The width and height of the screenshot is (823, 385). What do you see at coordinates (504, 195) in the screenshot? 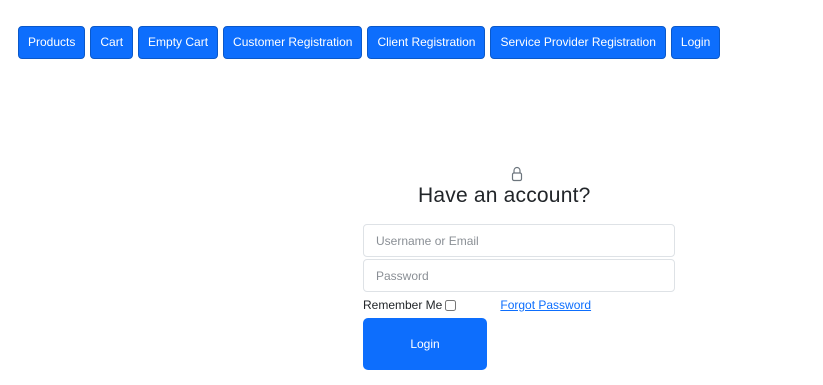
I see `login-title: Have an account?` at bounding box center [504, 195].